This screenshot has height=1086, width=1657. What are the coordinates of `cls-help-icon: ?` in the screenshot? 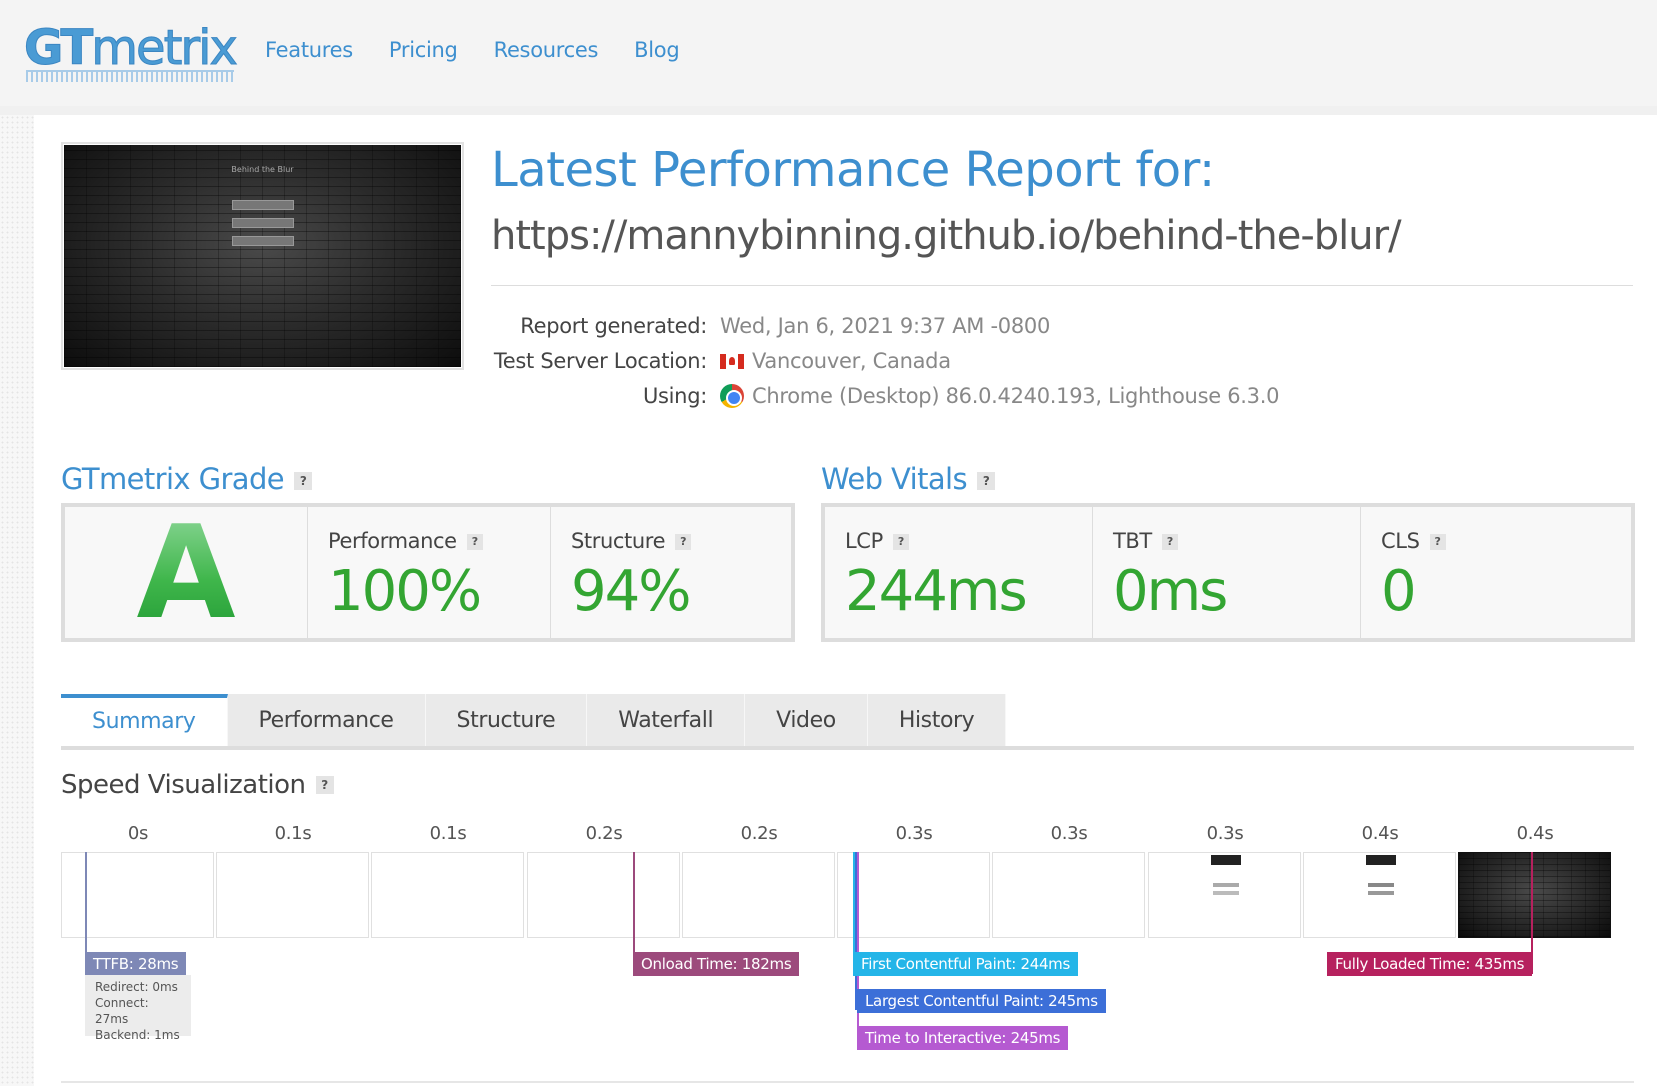 It's located at (1437, 542).